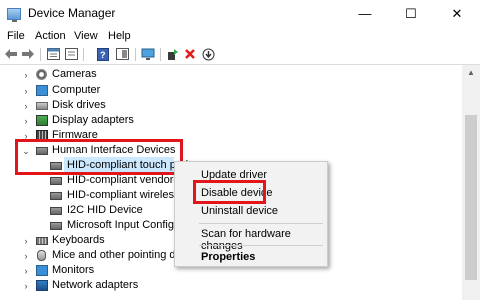 The height and width of the screenshot is (300, 480). I want to click on menu-item-label: Uninstall device, so click(240, 211).